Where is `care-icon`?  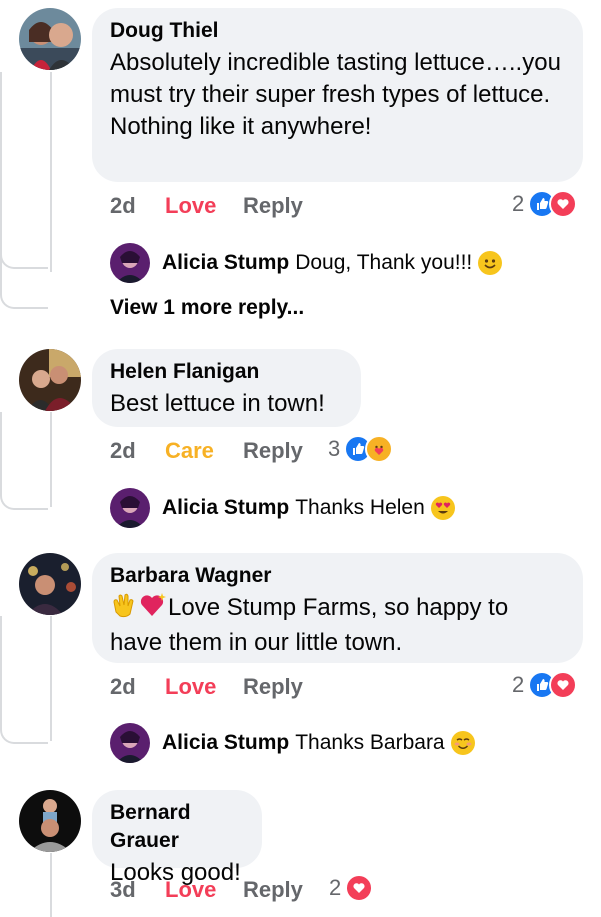
care-icon is located at coordinates (379, 449).